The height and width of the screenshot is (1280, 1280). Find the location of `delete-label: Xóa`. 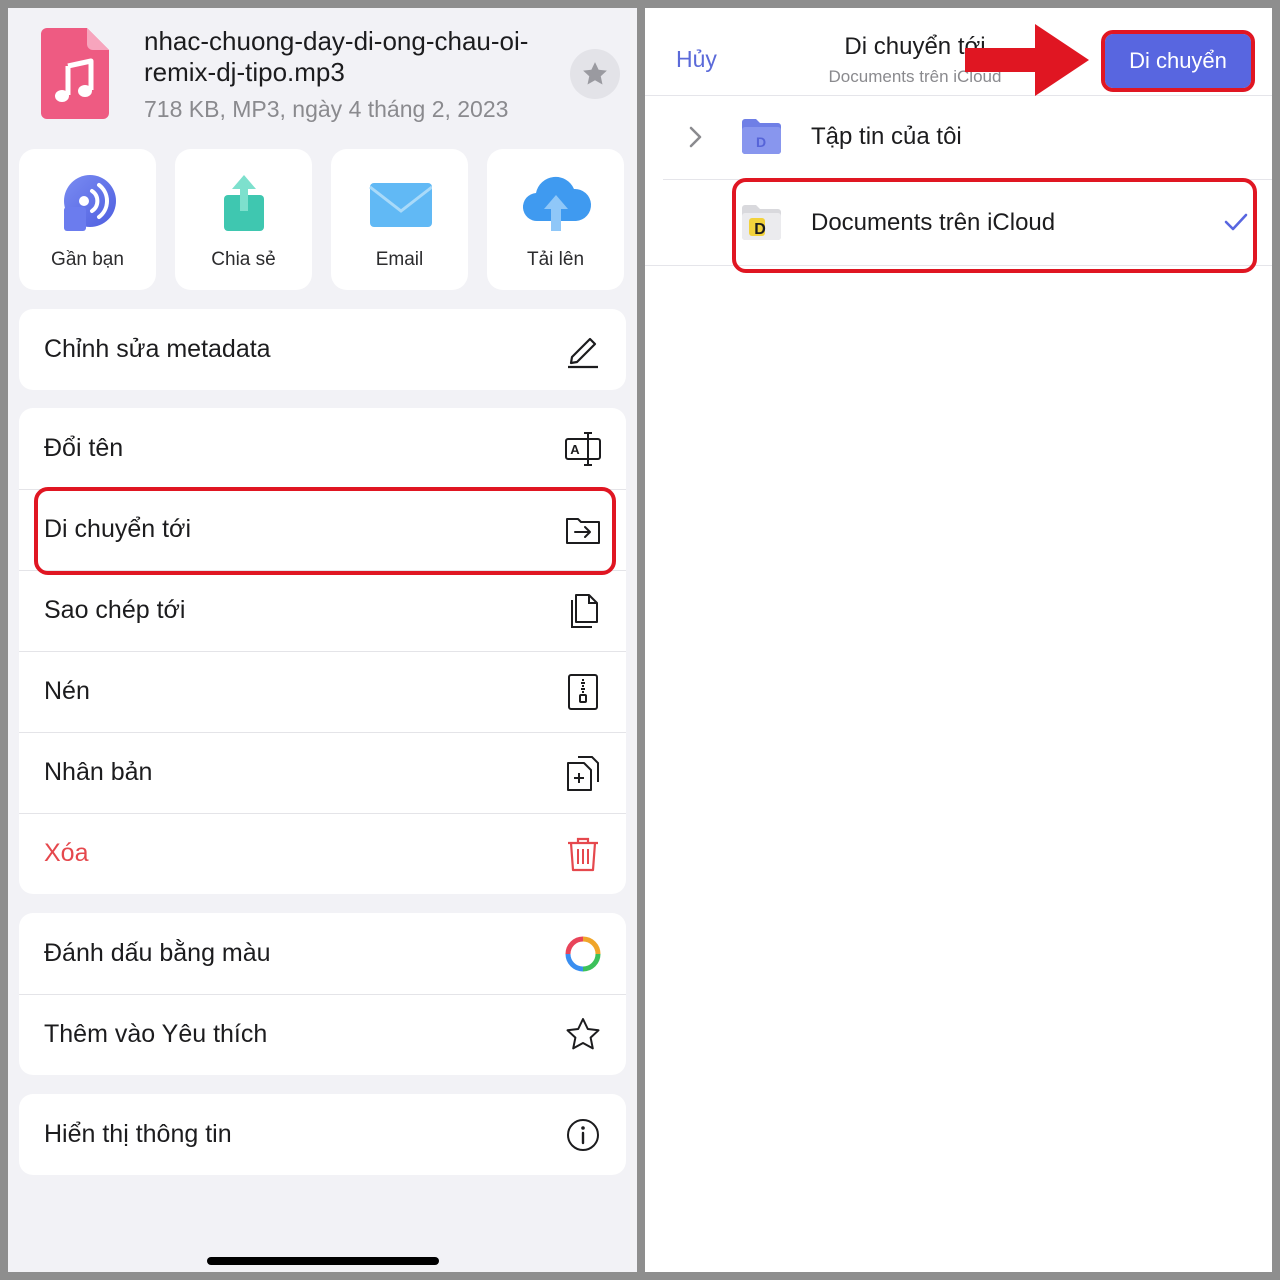

delete-label: Xóa is located at coordinates (66, 853).